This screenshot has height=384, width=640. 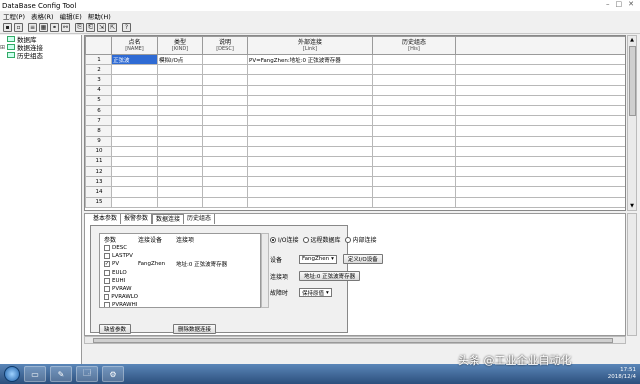 I want to click on default-params-button: 缺省参数, so click(x=115, y=329).